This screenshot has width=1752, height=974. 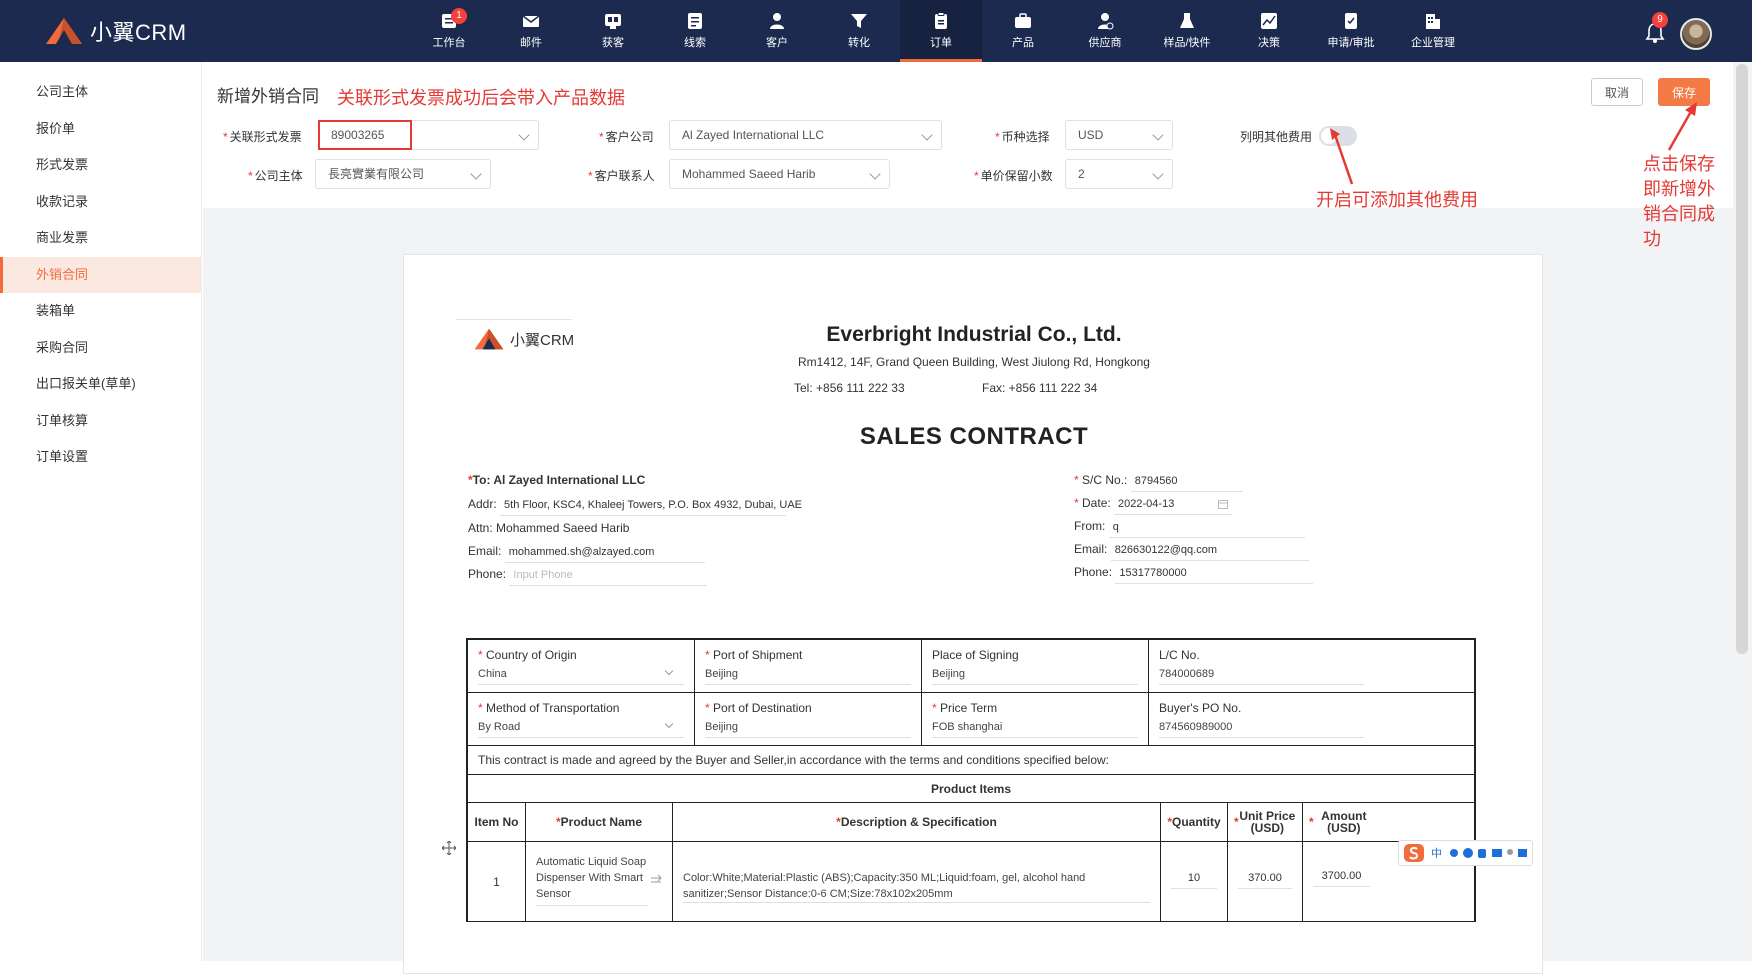 I want to click on nav-approval: 申请/审批, so click(x=1351, y=31).